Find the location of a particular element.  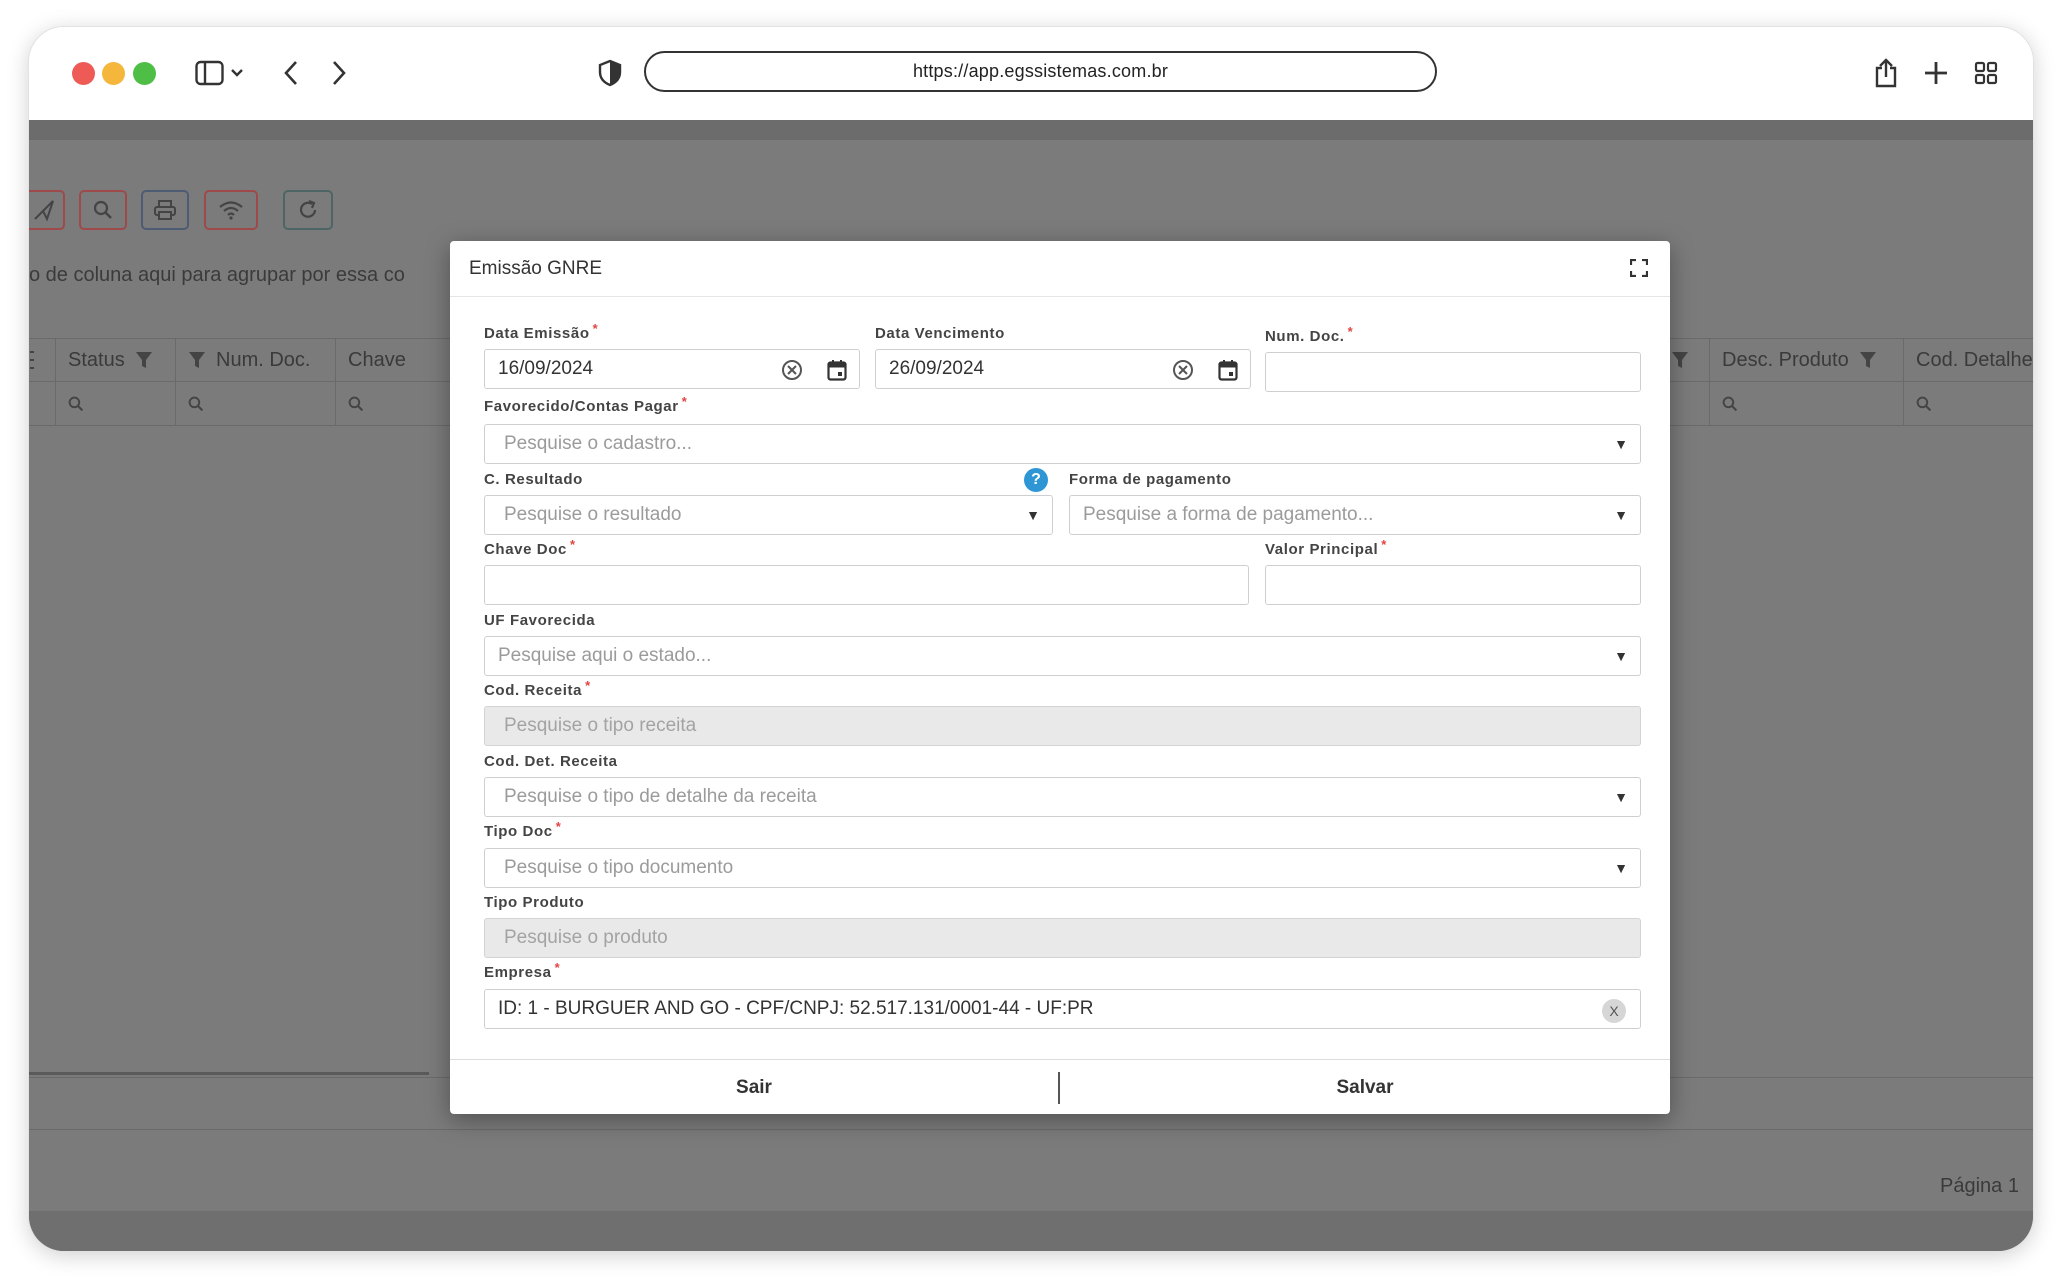

column-num-doc-label: Num. Doc. is located at coordinates (263, 359).